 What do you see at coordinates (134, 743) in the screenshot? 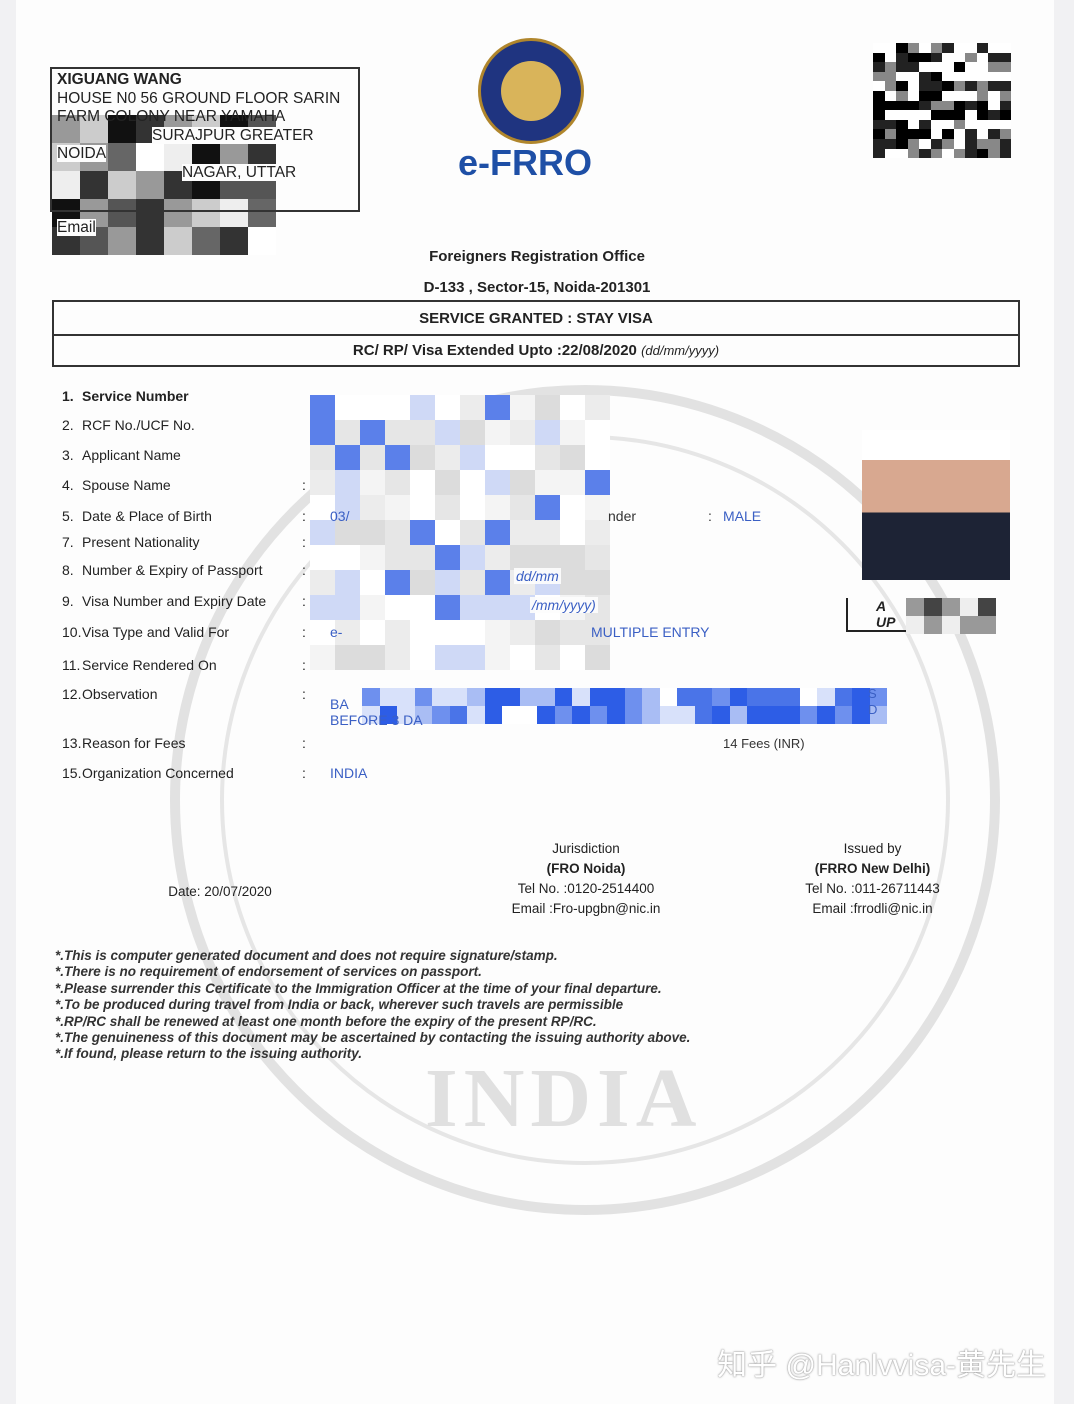
I see `field-label: Reason for Fees` at bounding box center [134, 743].